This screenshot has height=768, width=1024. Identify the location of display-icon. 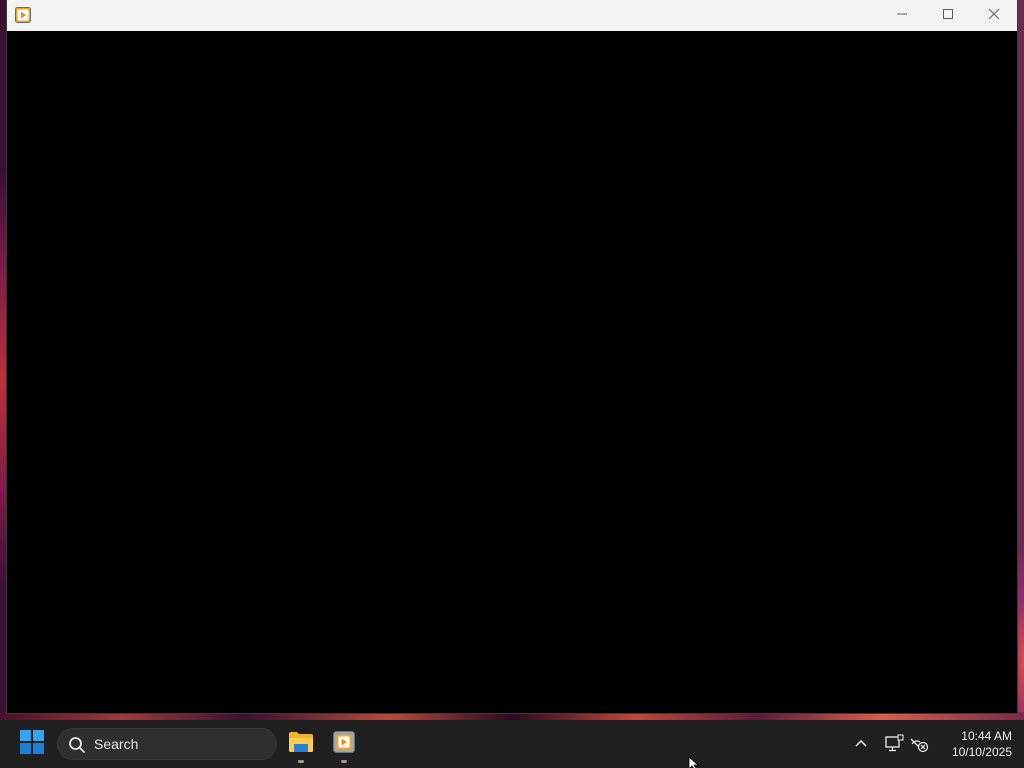
(894, 744).